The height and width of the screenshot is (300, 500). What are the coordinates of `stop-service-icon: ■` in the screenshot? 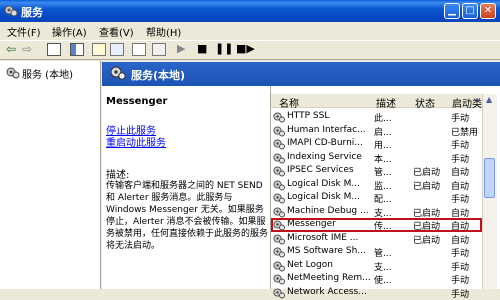 It's located at (202, 48).